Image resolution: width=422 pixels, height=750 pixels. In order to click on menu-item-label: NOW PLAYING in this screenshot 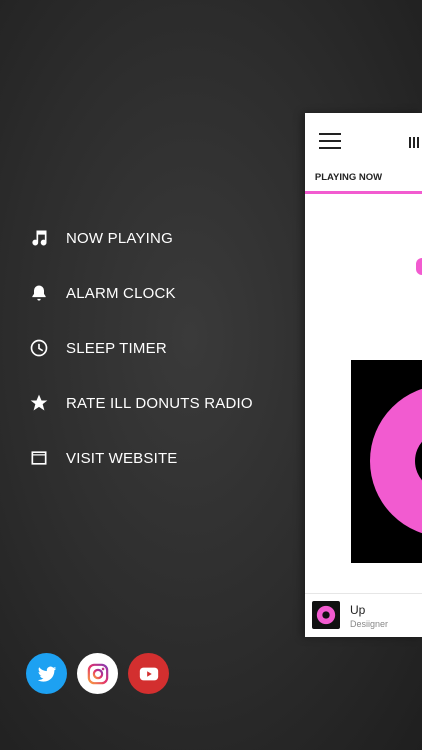, I will do `click(119, 238)`.